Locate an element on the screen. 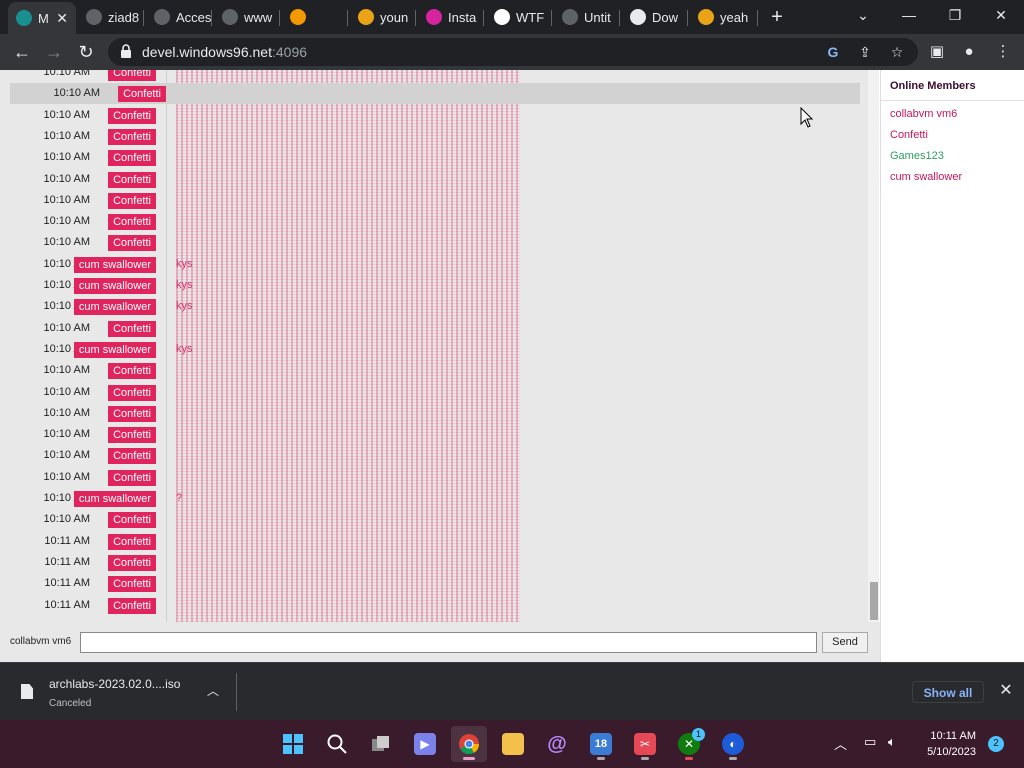 The image size is (1024, 768). start-button is located at coordinates (293, 744).